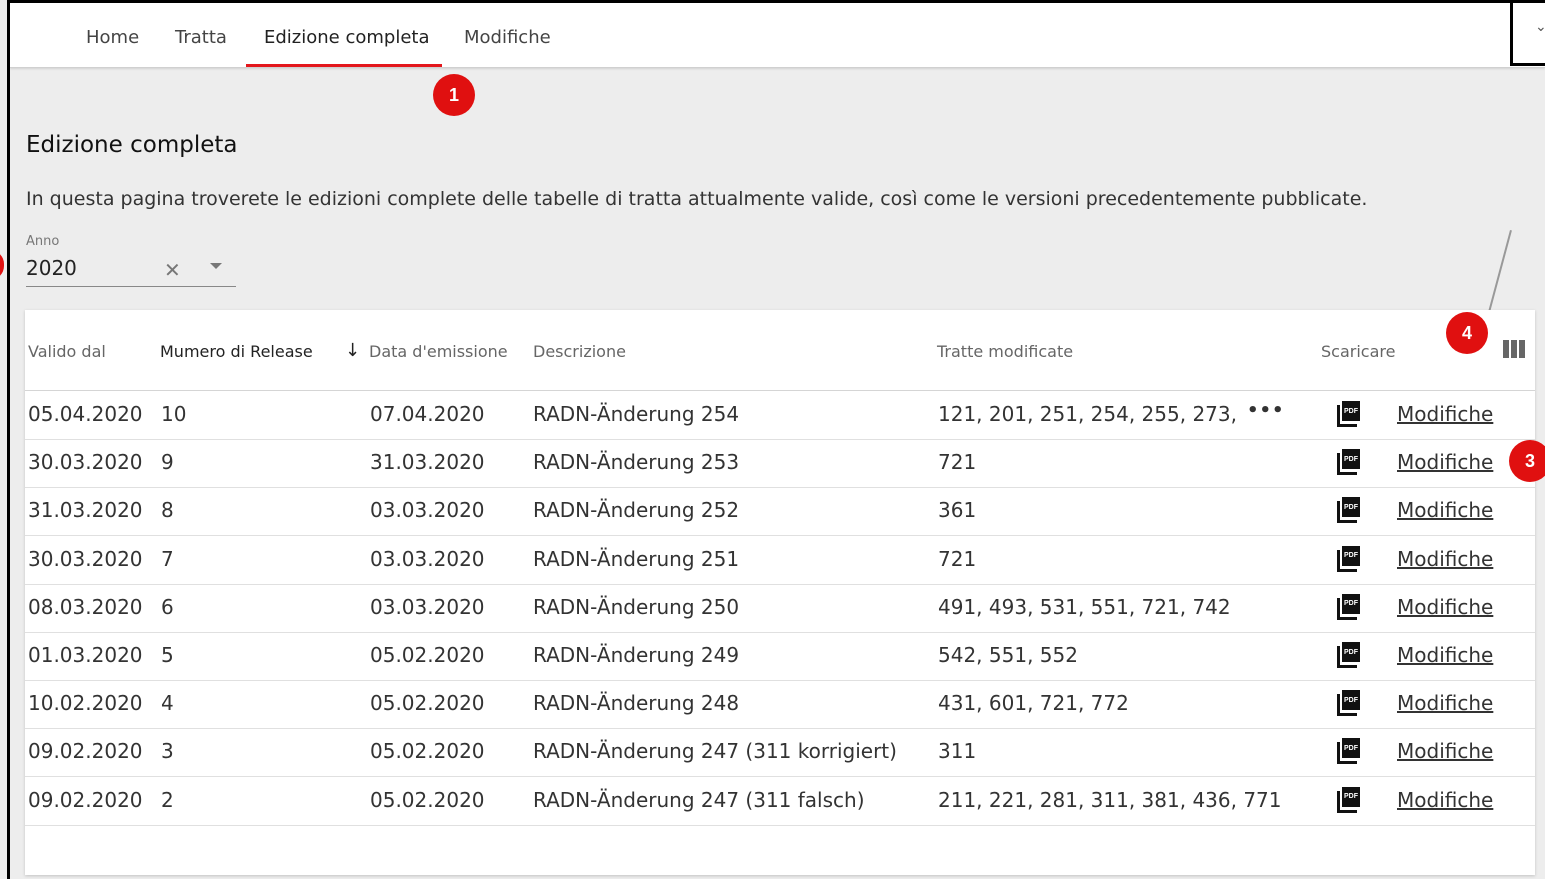  Describe the element at coordinates (1084, 606) in the screenshot. I see `cell-routes: 491, 493, 531, 551, 721, 742` at that location.